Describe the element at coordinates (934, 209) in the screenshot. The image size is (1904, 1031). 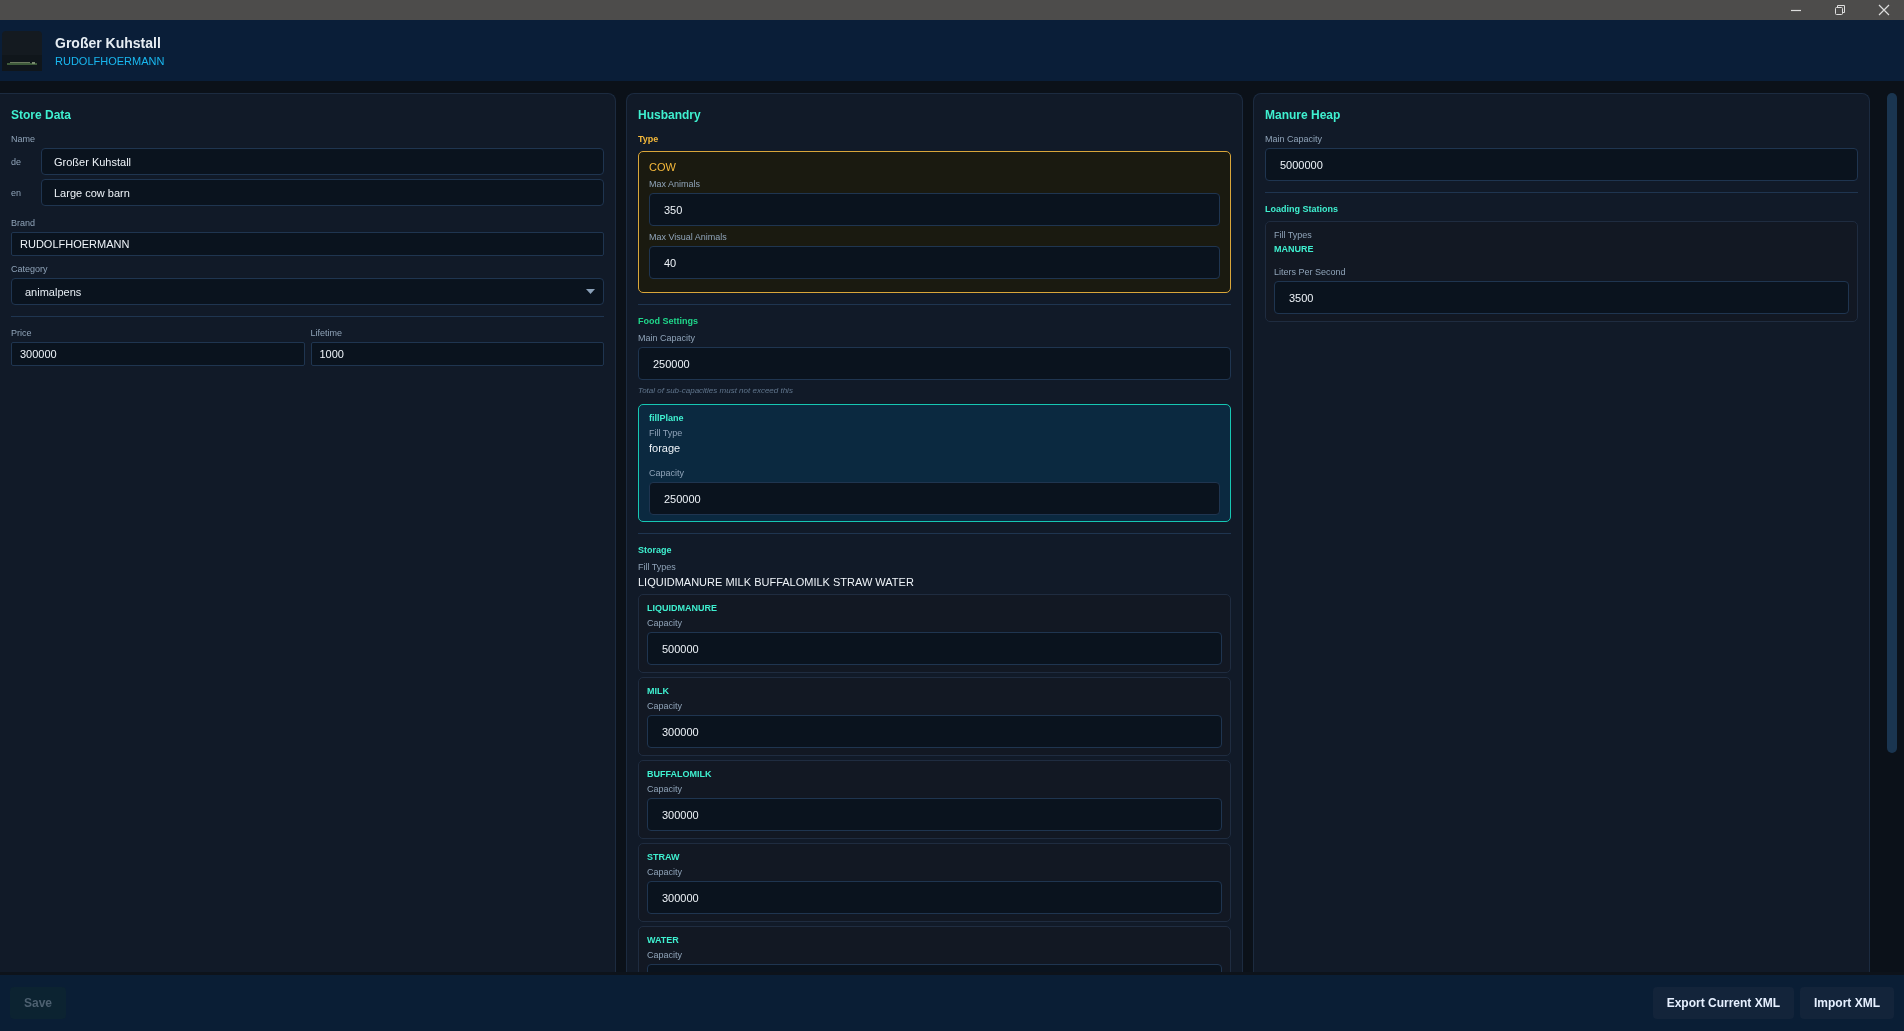
I see `number-field: 350` at that location.